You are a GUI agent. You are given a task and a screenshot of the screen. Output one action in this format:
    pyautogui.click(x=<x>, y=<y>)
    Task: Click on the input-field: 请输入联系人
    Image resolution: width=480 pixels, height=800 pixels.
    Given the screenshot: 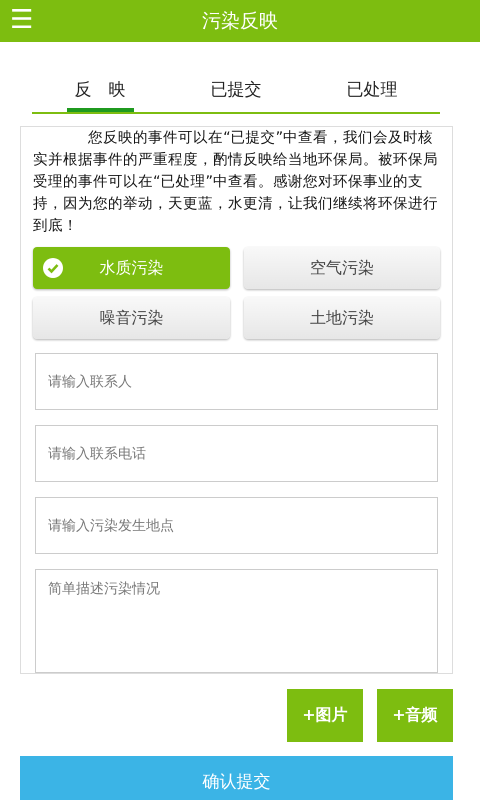 What is the action you would take?
    pyautogui.click(x=236, y=381)
    